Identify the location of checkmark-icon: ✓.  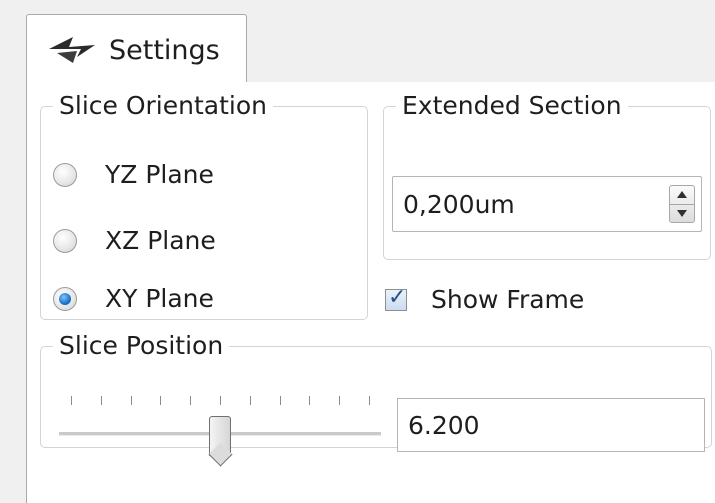
(397, 297).